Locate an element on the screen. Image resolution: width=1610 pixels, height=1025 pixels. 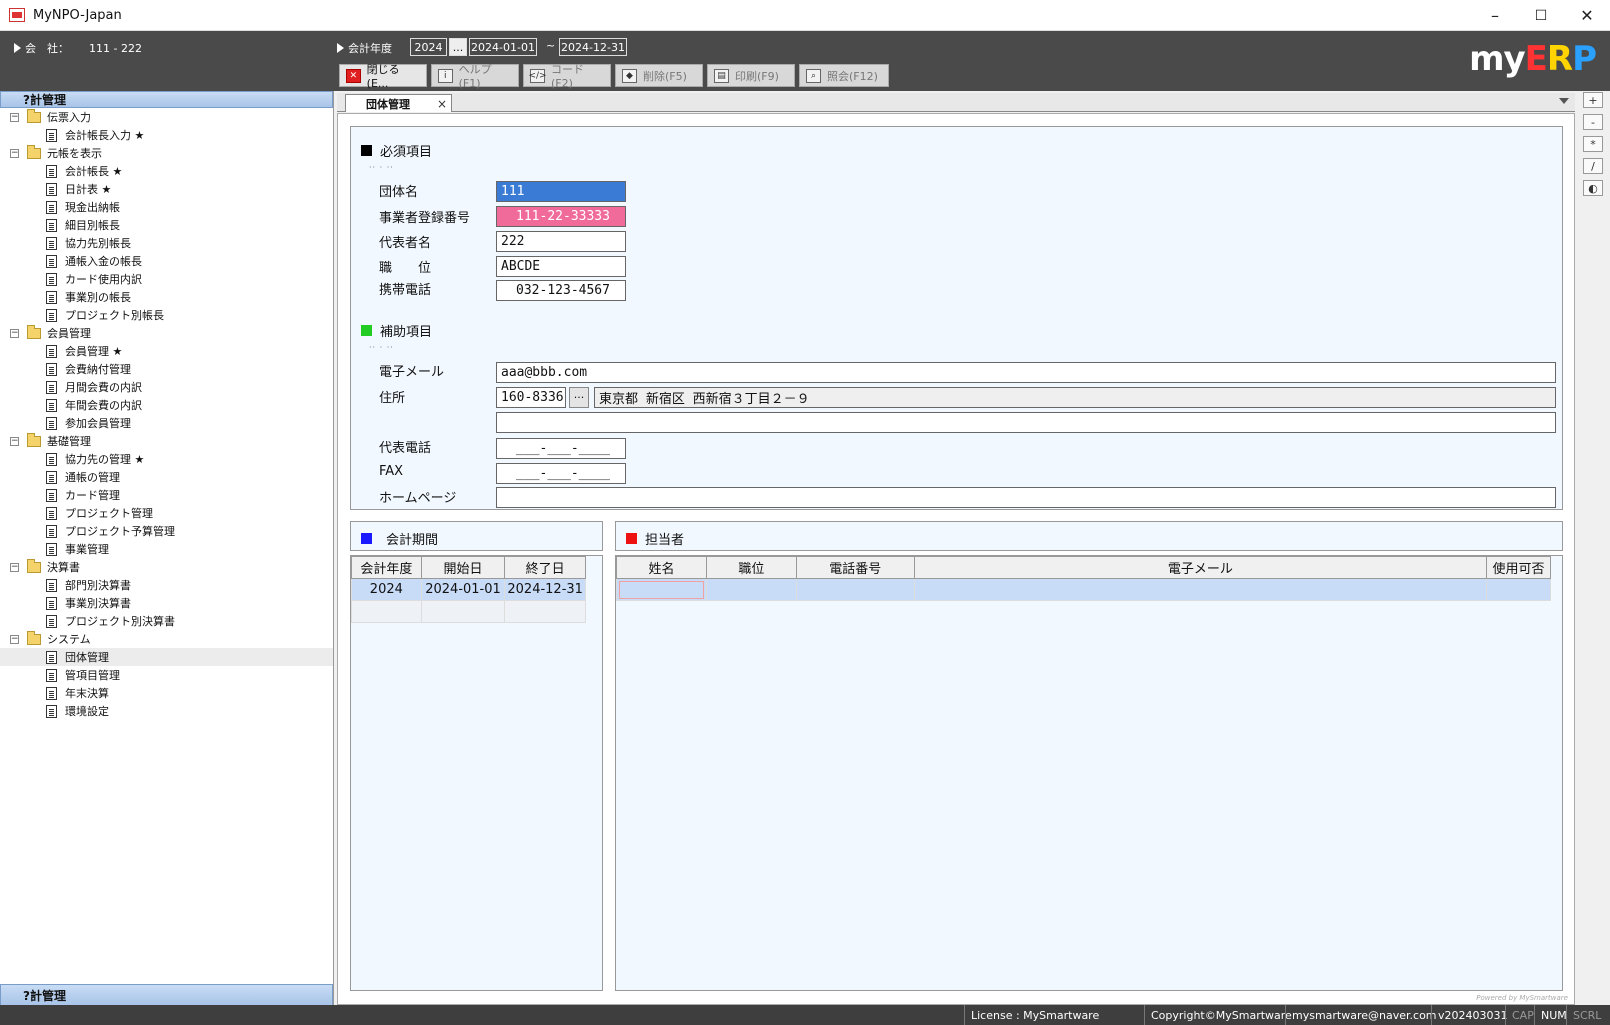
tree-item: 会員管理 ★ is located at coordinates (166, 351).